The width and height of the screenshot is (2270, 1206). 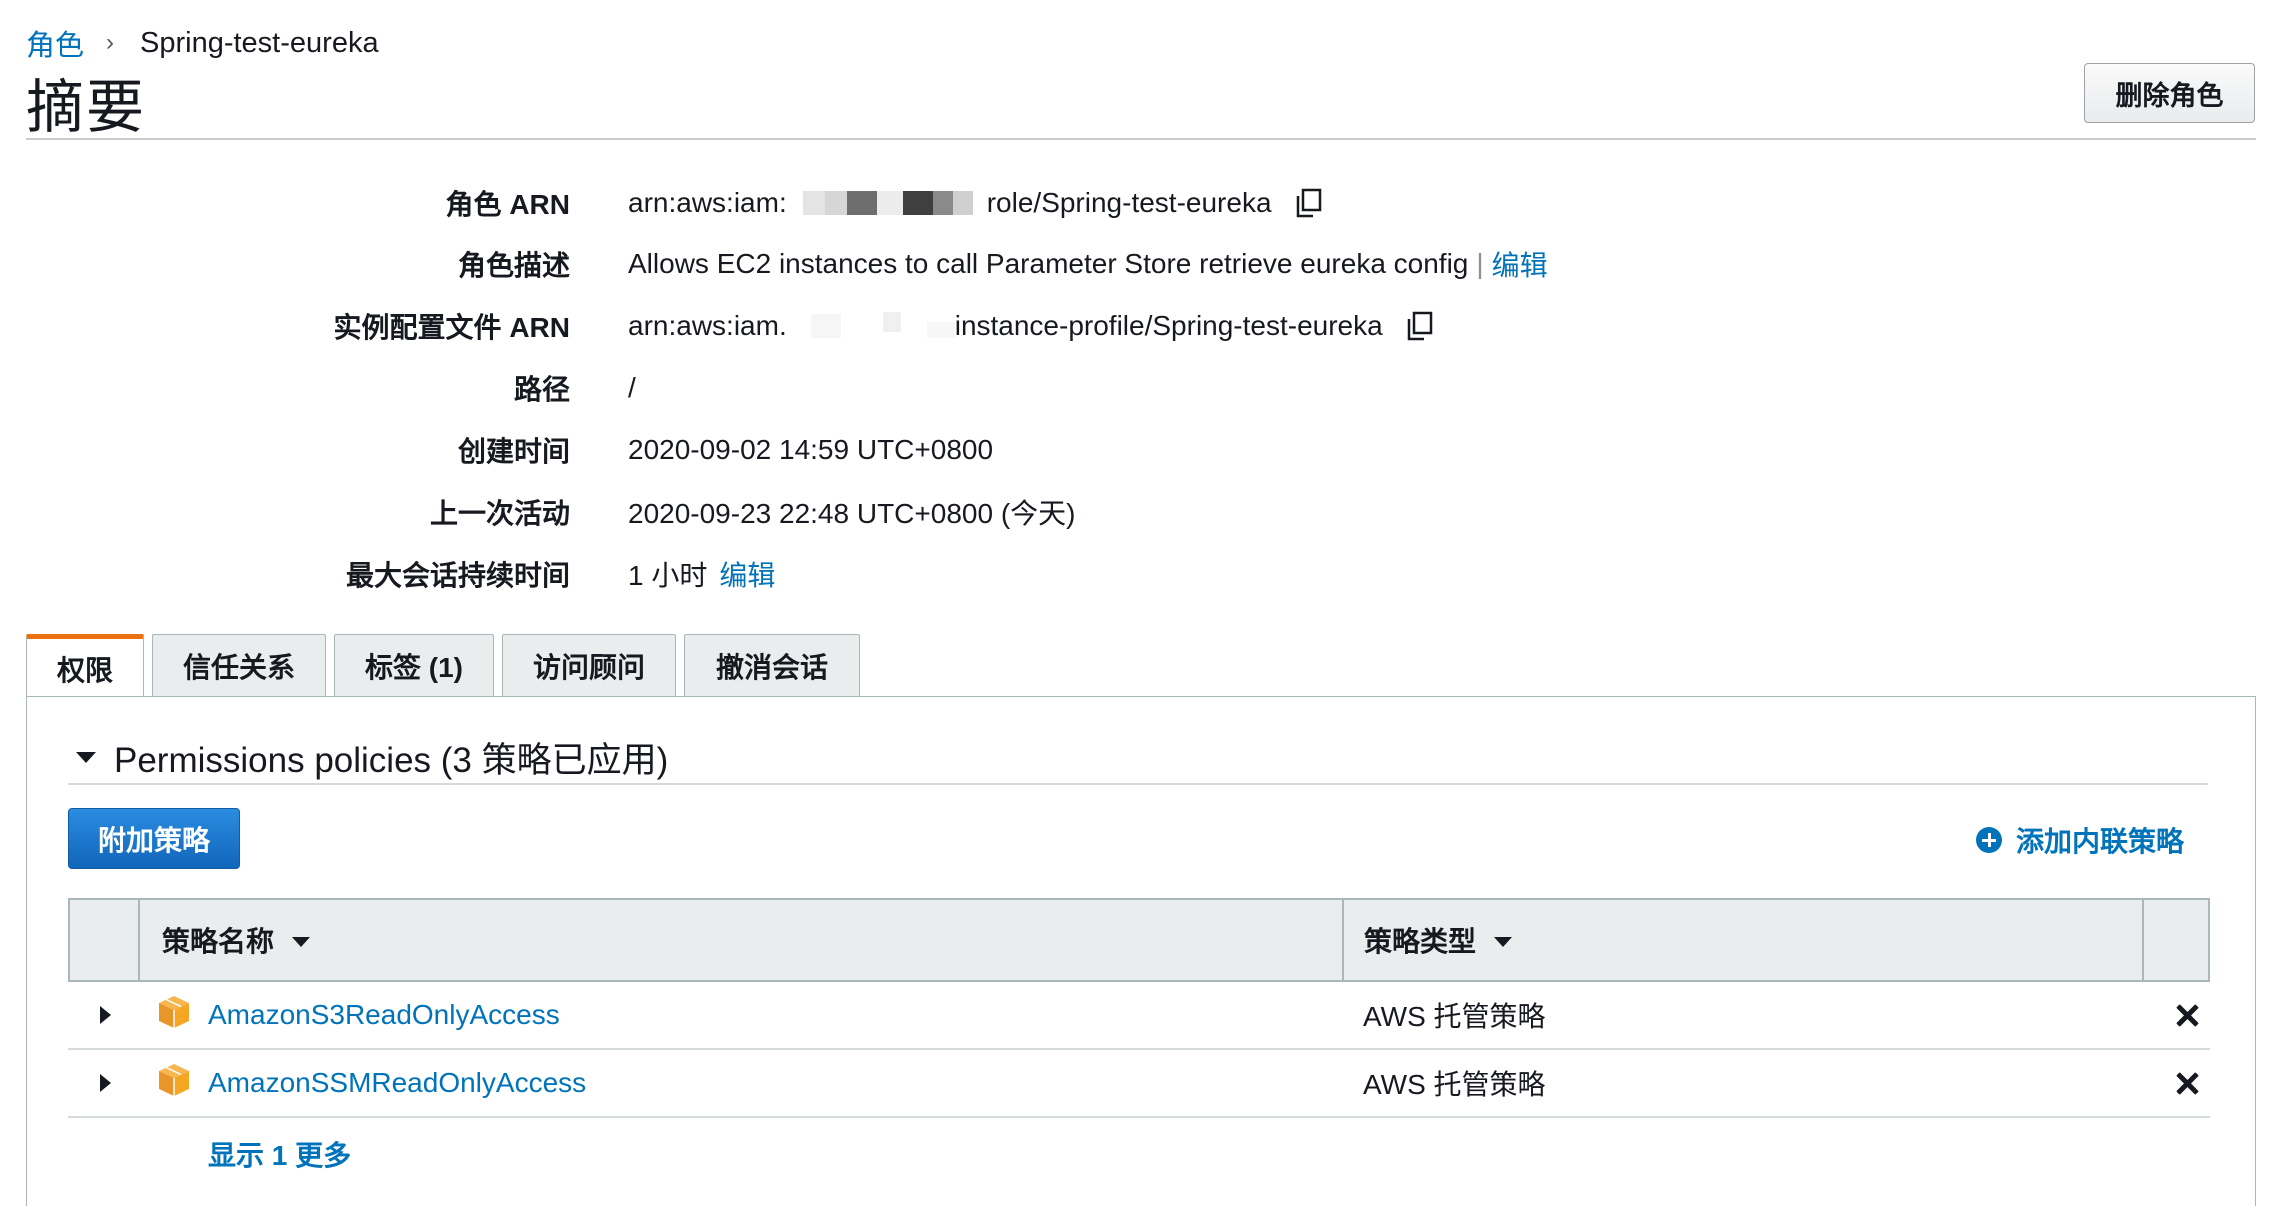 What do you see at coordinates (852, 513) in the screenshot?
I see `summary-value: 2020-09-23 22:48 UTC+0800 (今天)` at bounding box center [852, 513].